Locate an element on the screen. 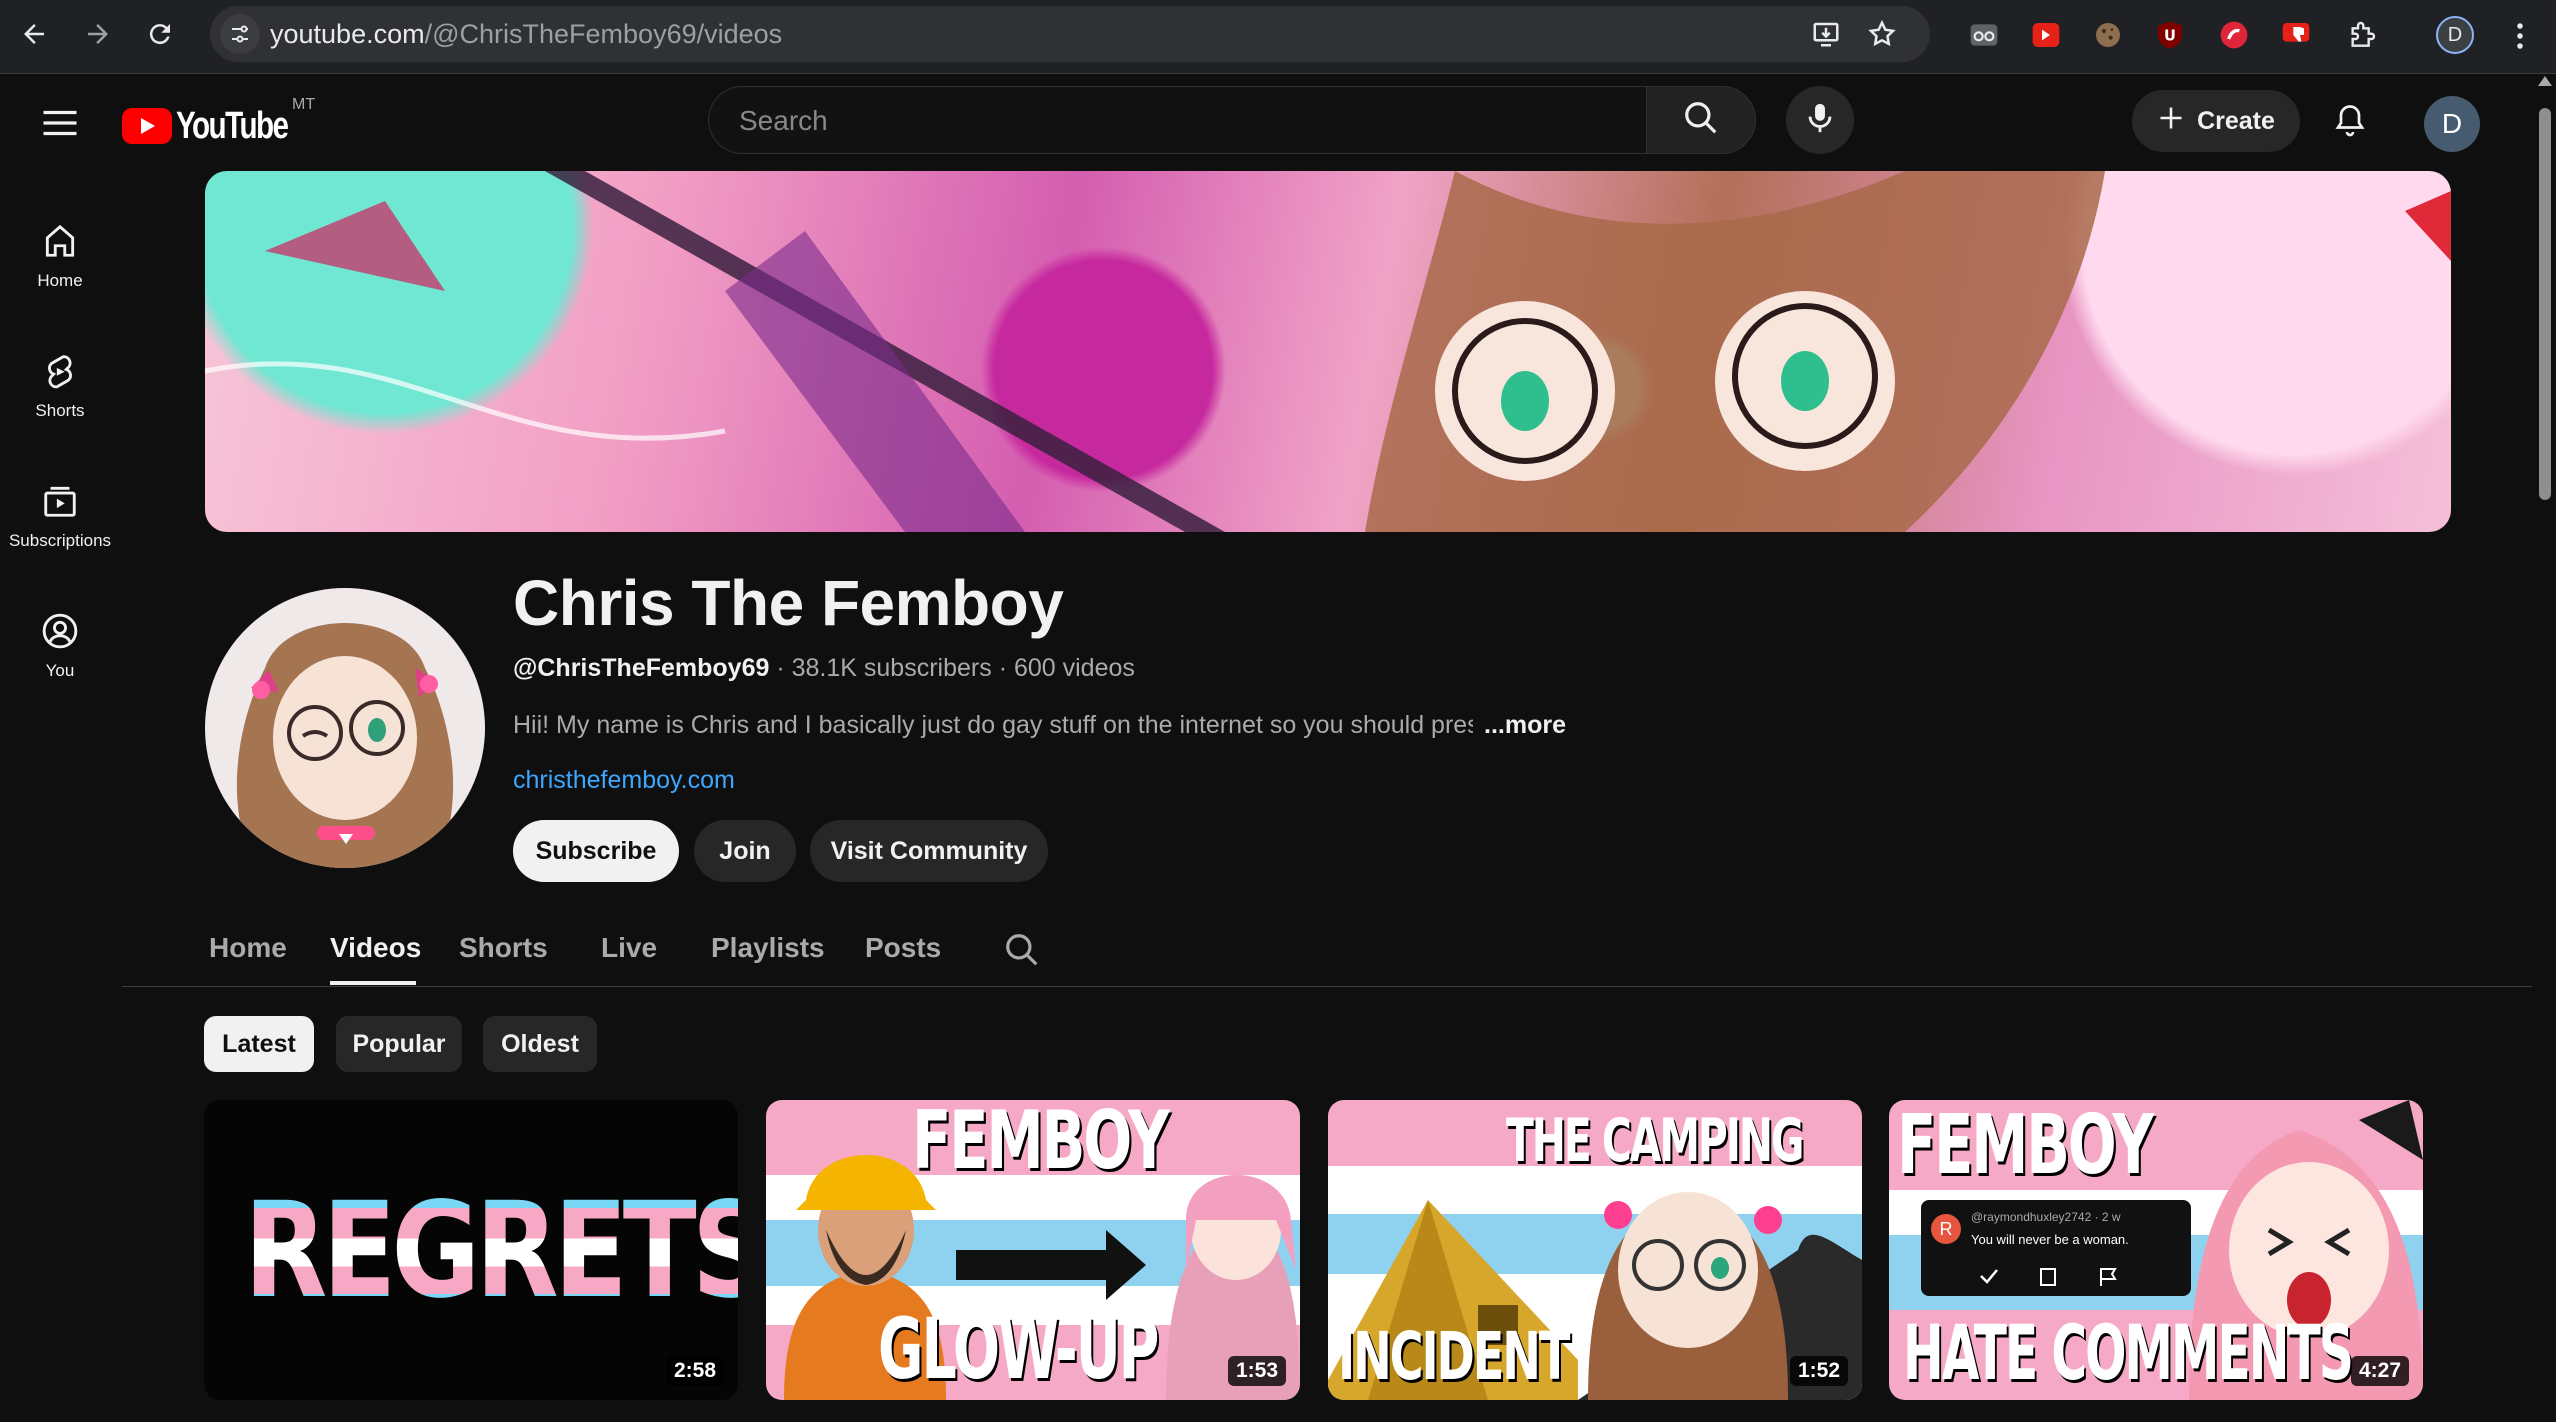 The image size is (2556, 1422). microphone-icon is located at coordinates (1820, 120).